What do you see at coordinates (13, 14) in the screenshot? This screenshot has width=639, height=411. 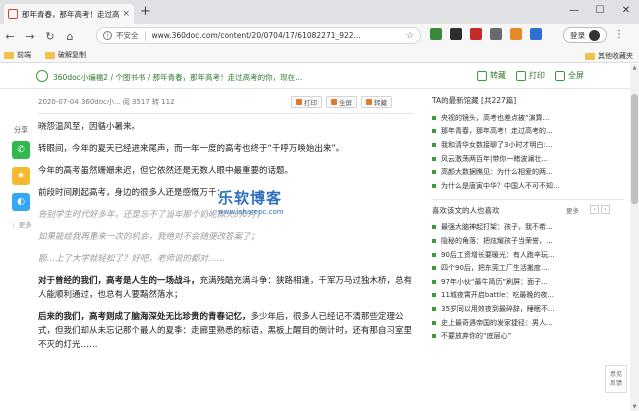 I see `site-favicon-icon` at bounding box center [13, 14].